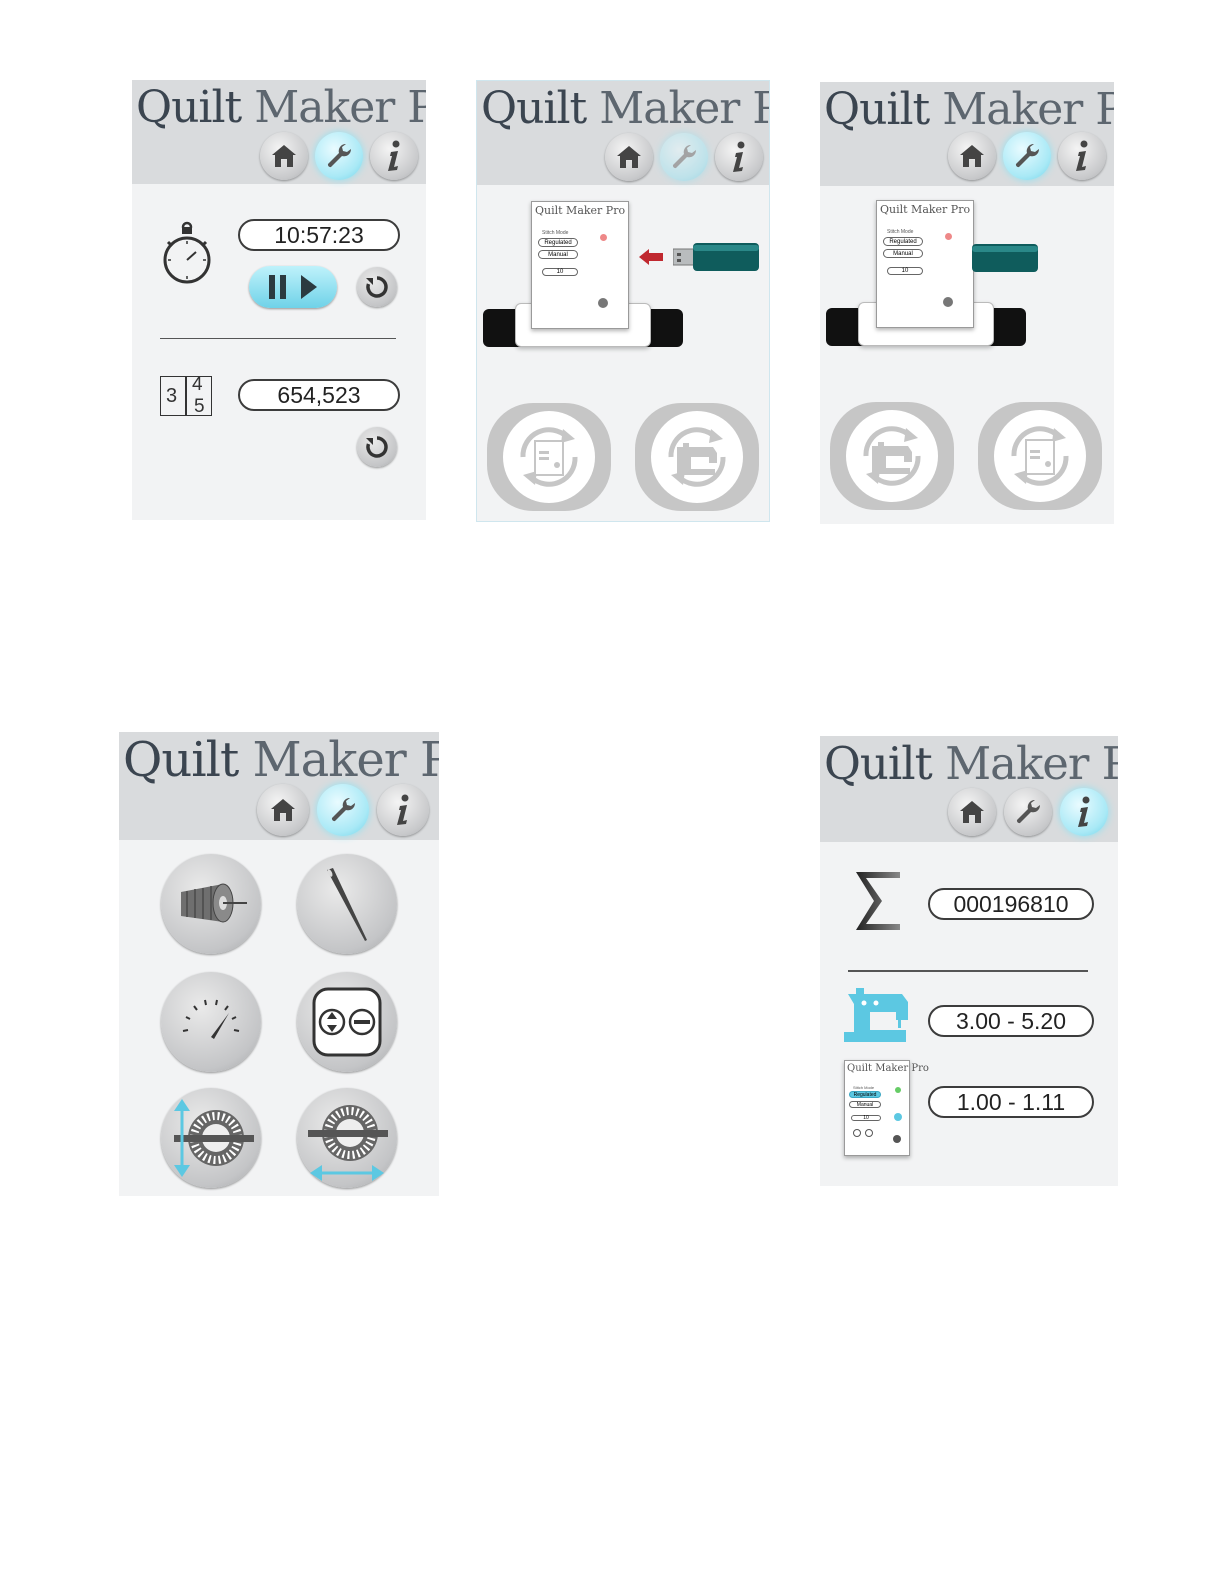  Describe the element at coordinates (876, 1015) in the screenshot. I see `sewing-machine-icon` at that location.